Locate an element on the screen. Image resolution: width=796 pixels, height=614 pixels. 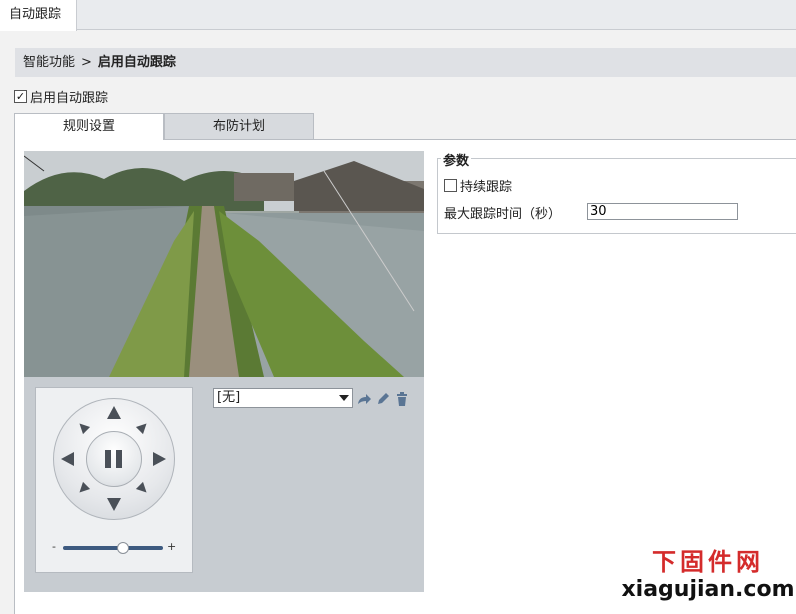
arrow-up-icon is located at coordinates (114, 412).